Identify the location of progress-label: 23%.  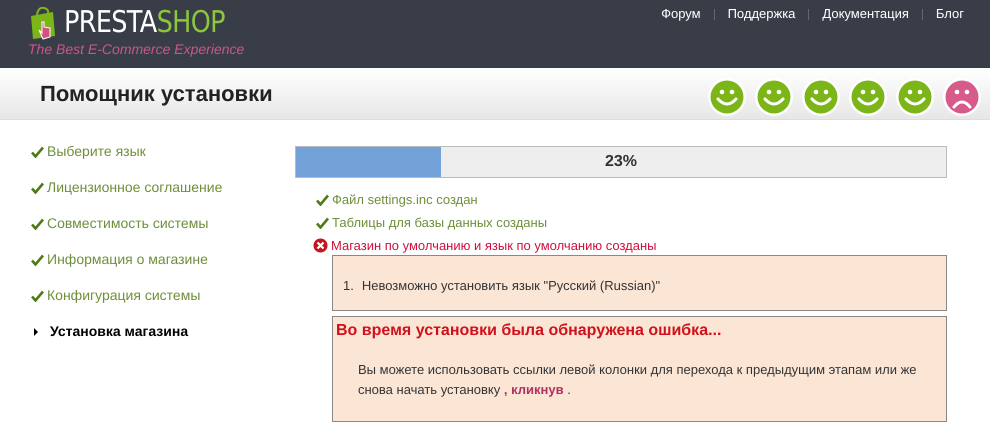
(621, 162).